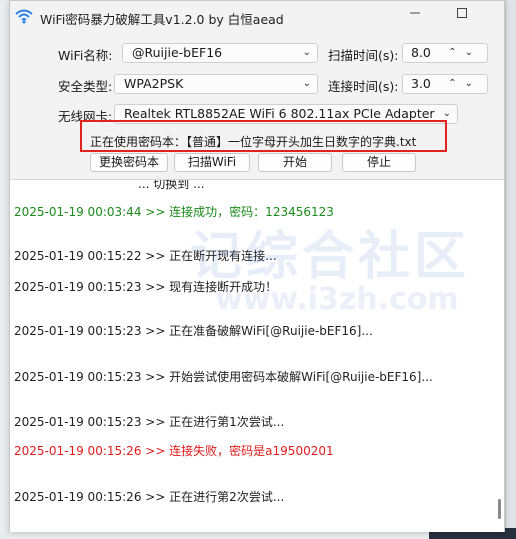 The height and width of the screenshot is (539, 516). I want to click on connect-time-label: 连接时间(s):, so click(363, 86).